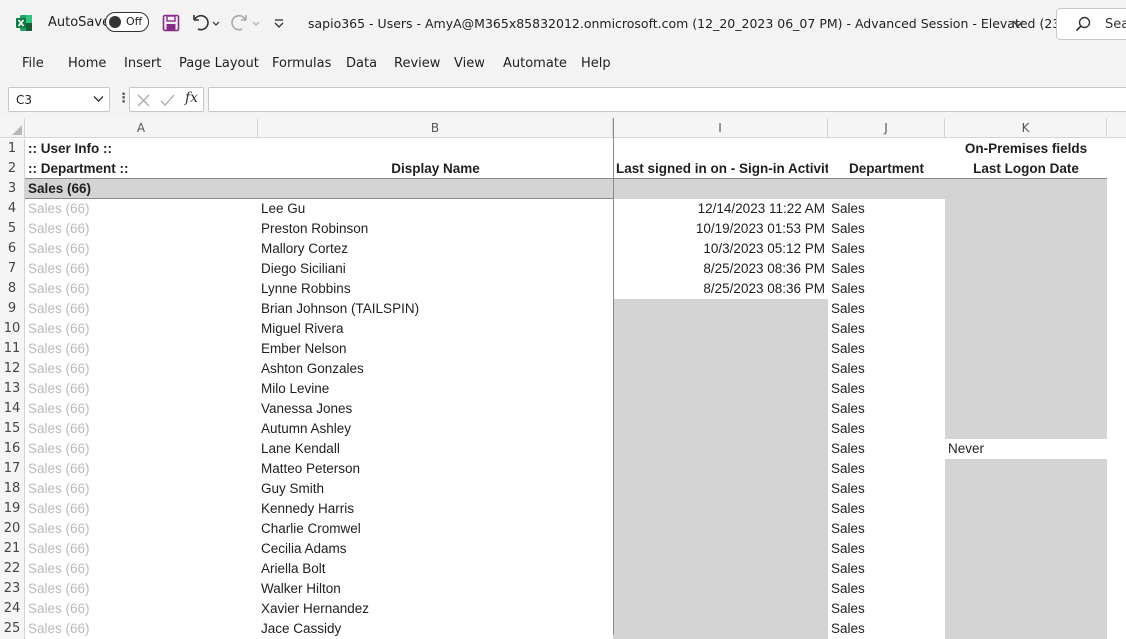  I want to click on tab-automate: Automate, so click(535, 63).